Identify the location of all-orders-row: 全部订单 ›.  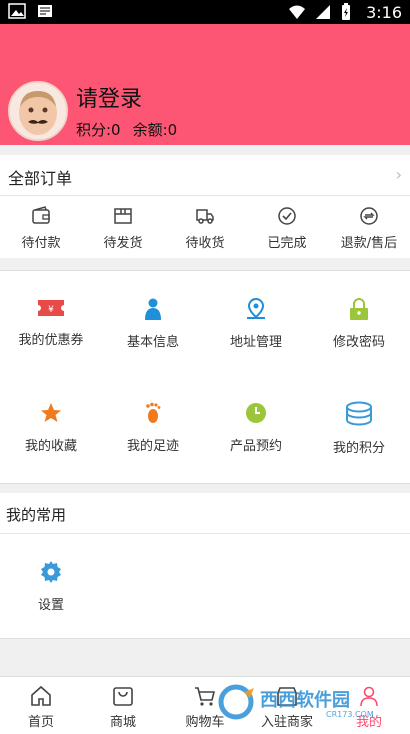
(205, 175).